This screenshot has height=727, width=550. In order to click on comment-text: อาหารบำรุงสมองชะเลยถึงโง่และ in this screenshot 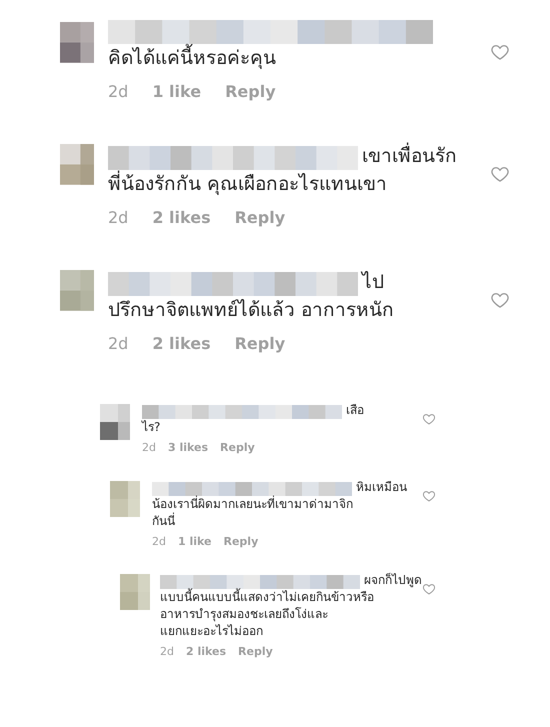, I will do `click(244, 614)`.